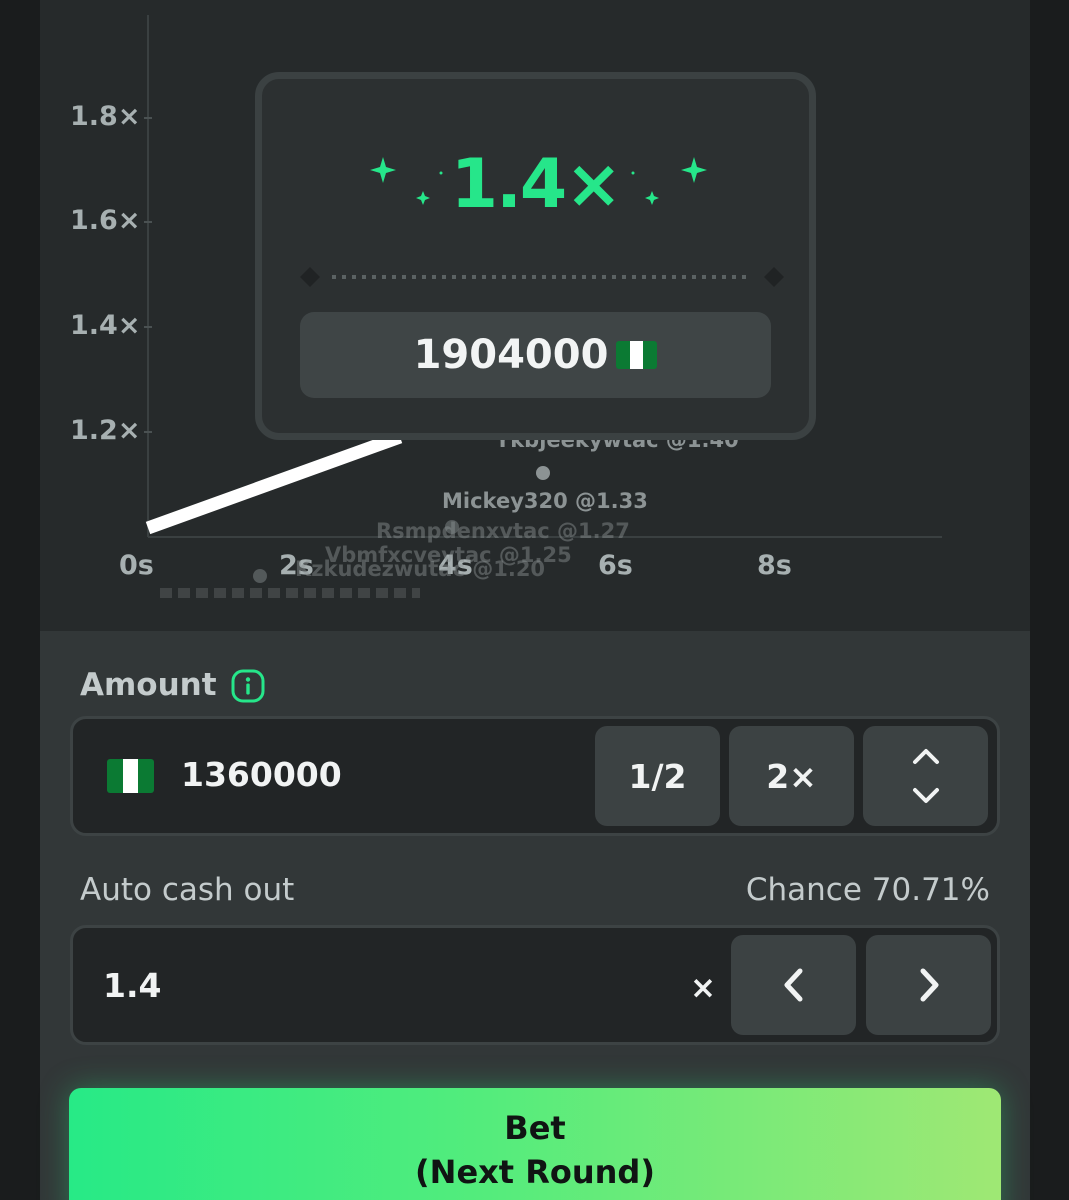  Describe the element at coordinates (132, 985) in the screenshot. I see `auto-cash-out-input: 1.4` at that location.